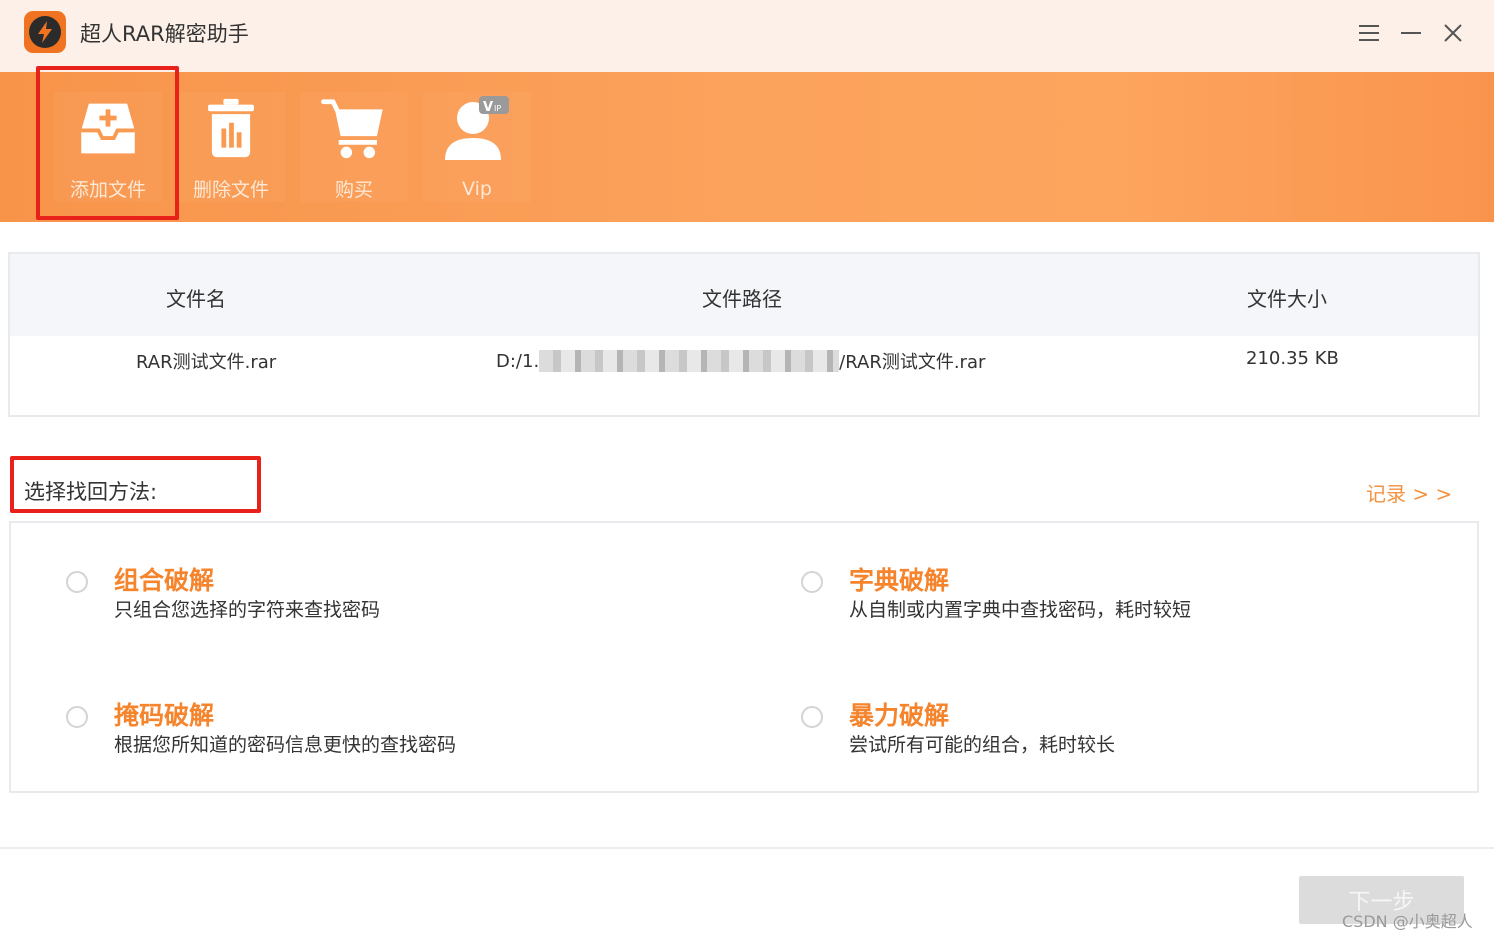 The height and width of the screenshot is (938, 1494). Describe the element at coordinates (689, 361) in the screenshot. I see `redacted-path` at that location.